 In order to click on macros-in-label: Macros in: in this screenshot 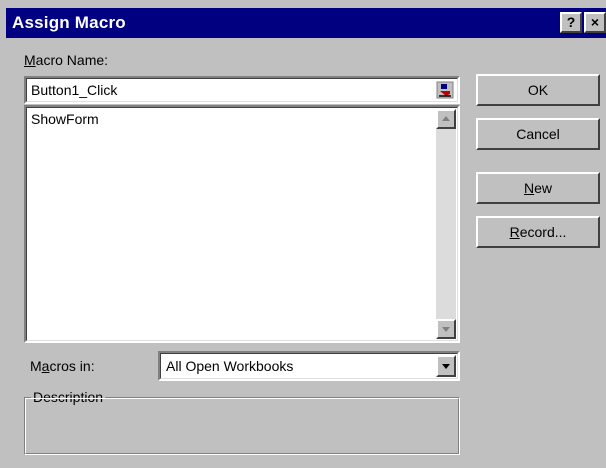, I will do `click(62, 366)`.